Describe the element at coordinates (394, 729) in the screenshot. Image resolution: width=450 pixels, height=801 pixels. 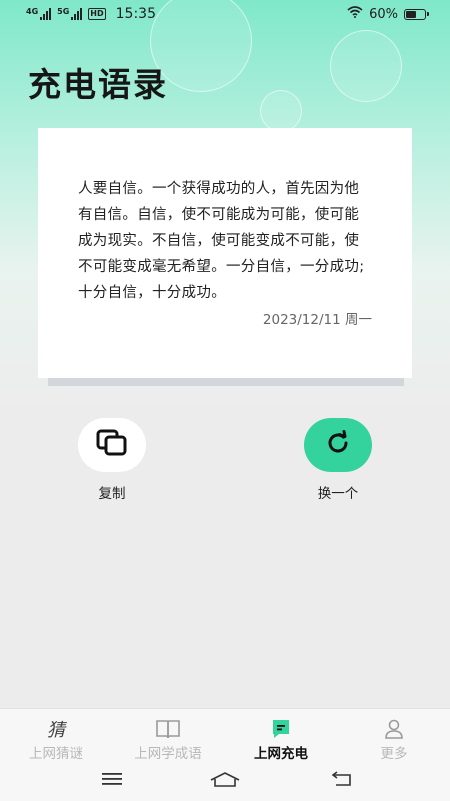
I see `person-icon` at that location.